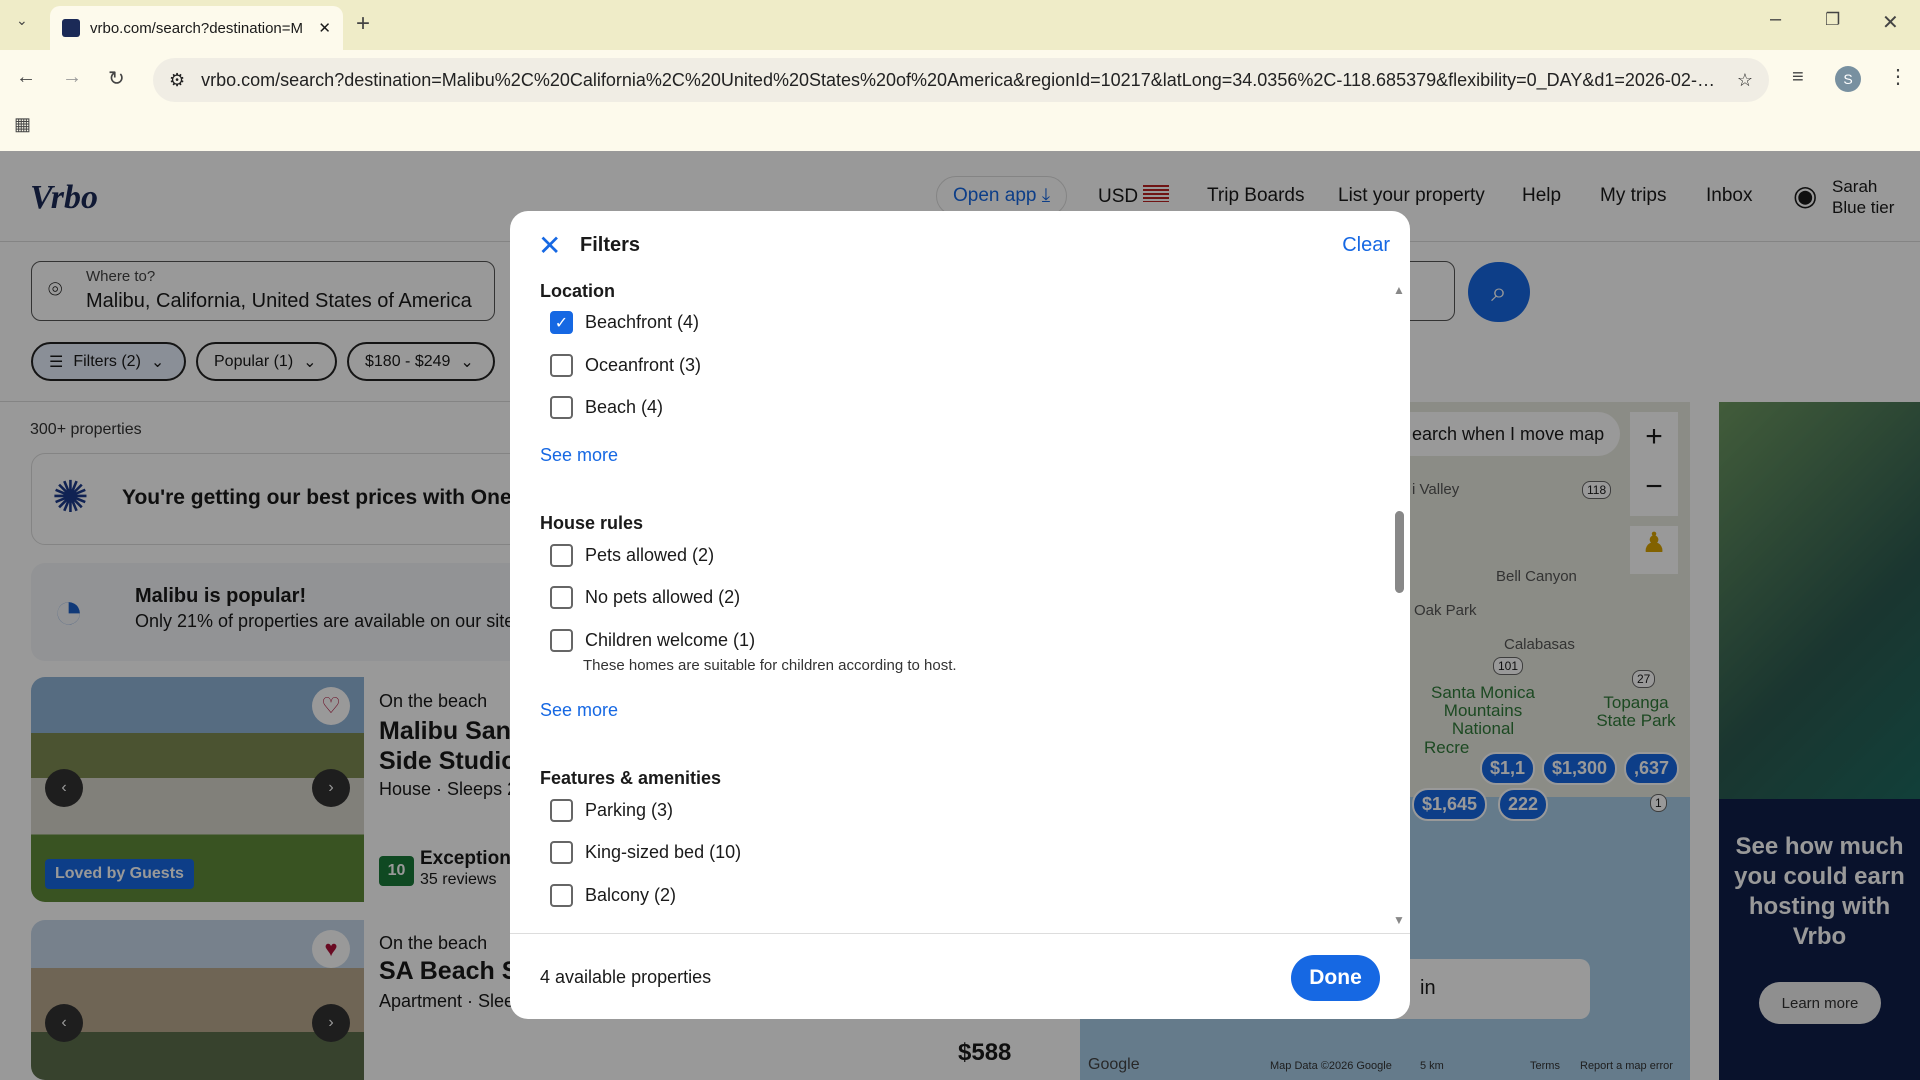 This screenshot has width=1920, height=1080. What do you see at coordinates (1798, 77) in the screenshot?
I see `media-icon: ≡` at bounding box center [1798, 77].